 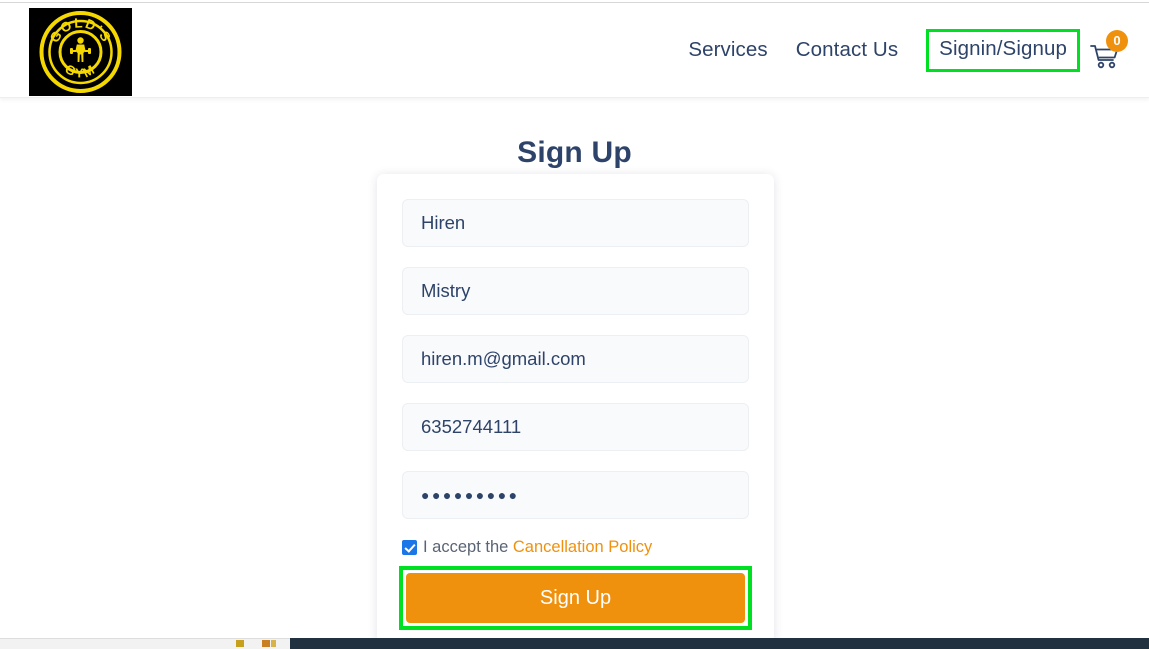 I want to click on footer-dark-strip, so click(x=719, y=643).